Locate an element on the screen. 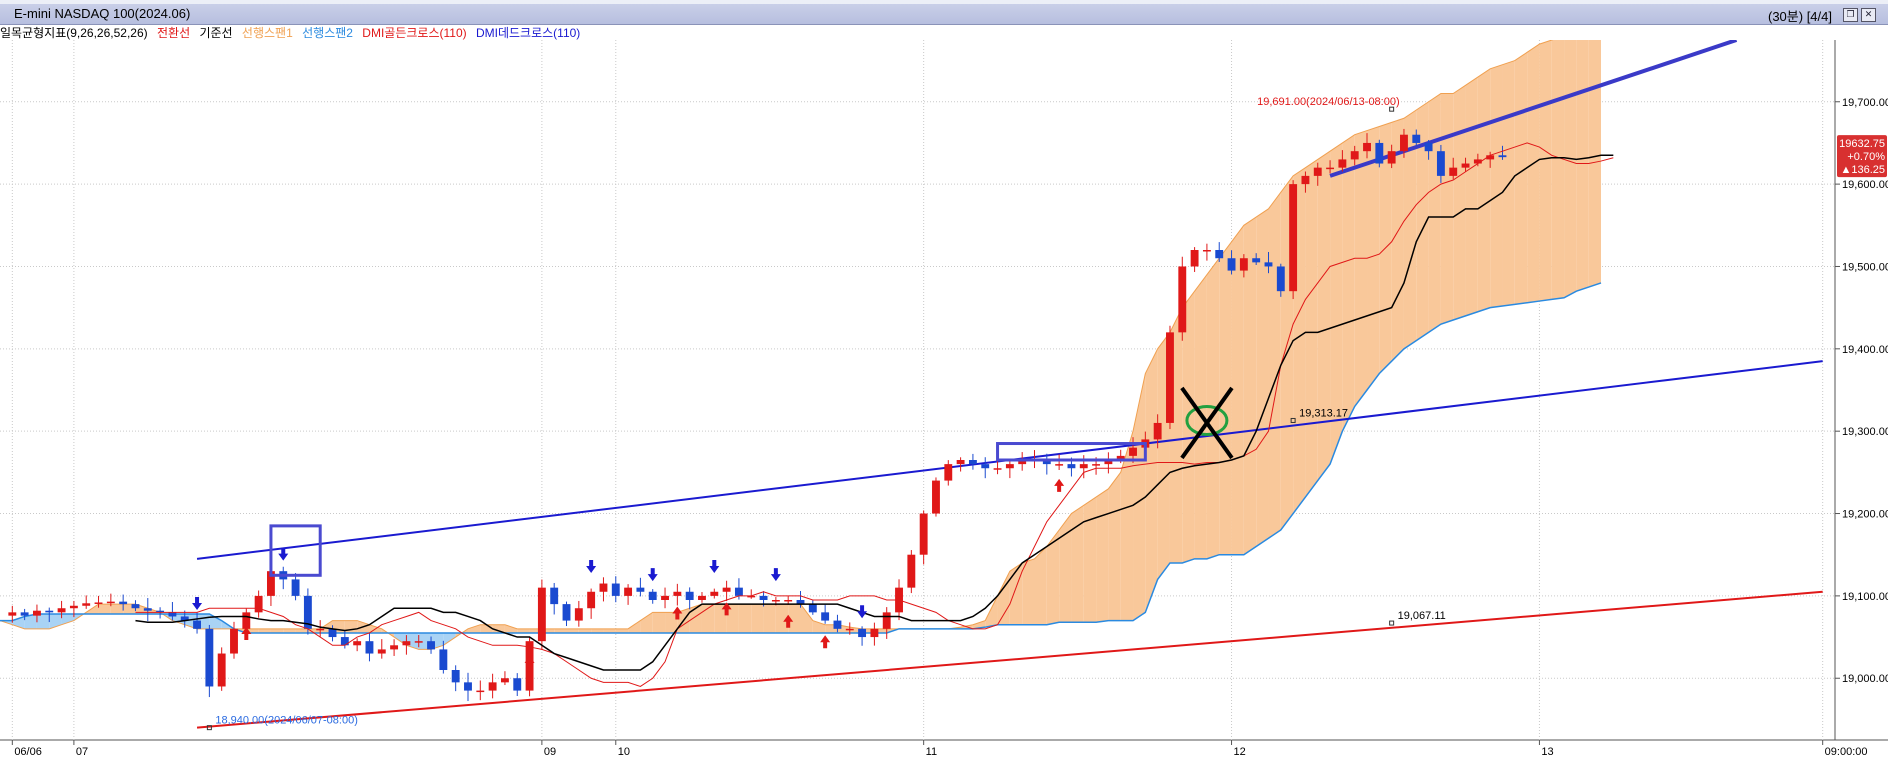 The width and height of the screenshot is (1888, 774). legend-tenkan: 전환선 is located at coordinates (173, 33).